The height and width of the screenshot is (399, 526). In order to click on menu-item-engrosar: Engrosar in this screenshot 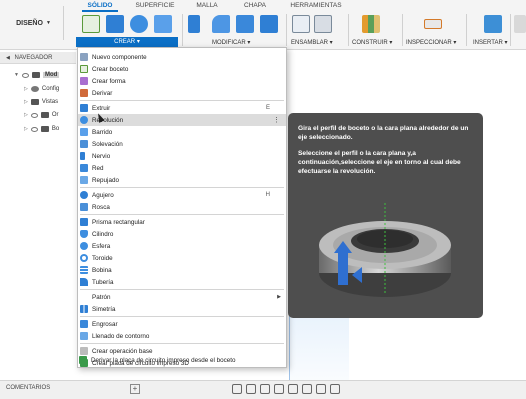, I will do `click(182, 324)`.